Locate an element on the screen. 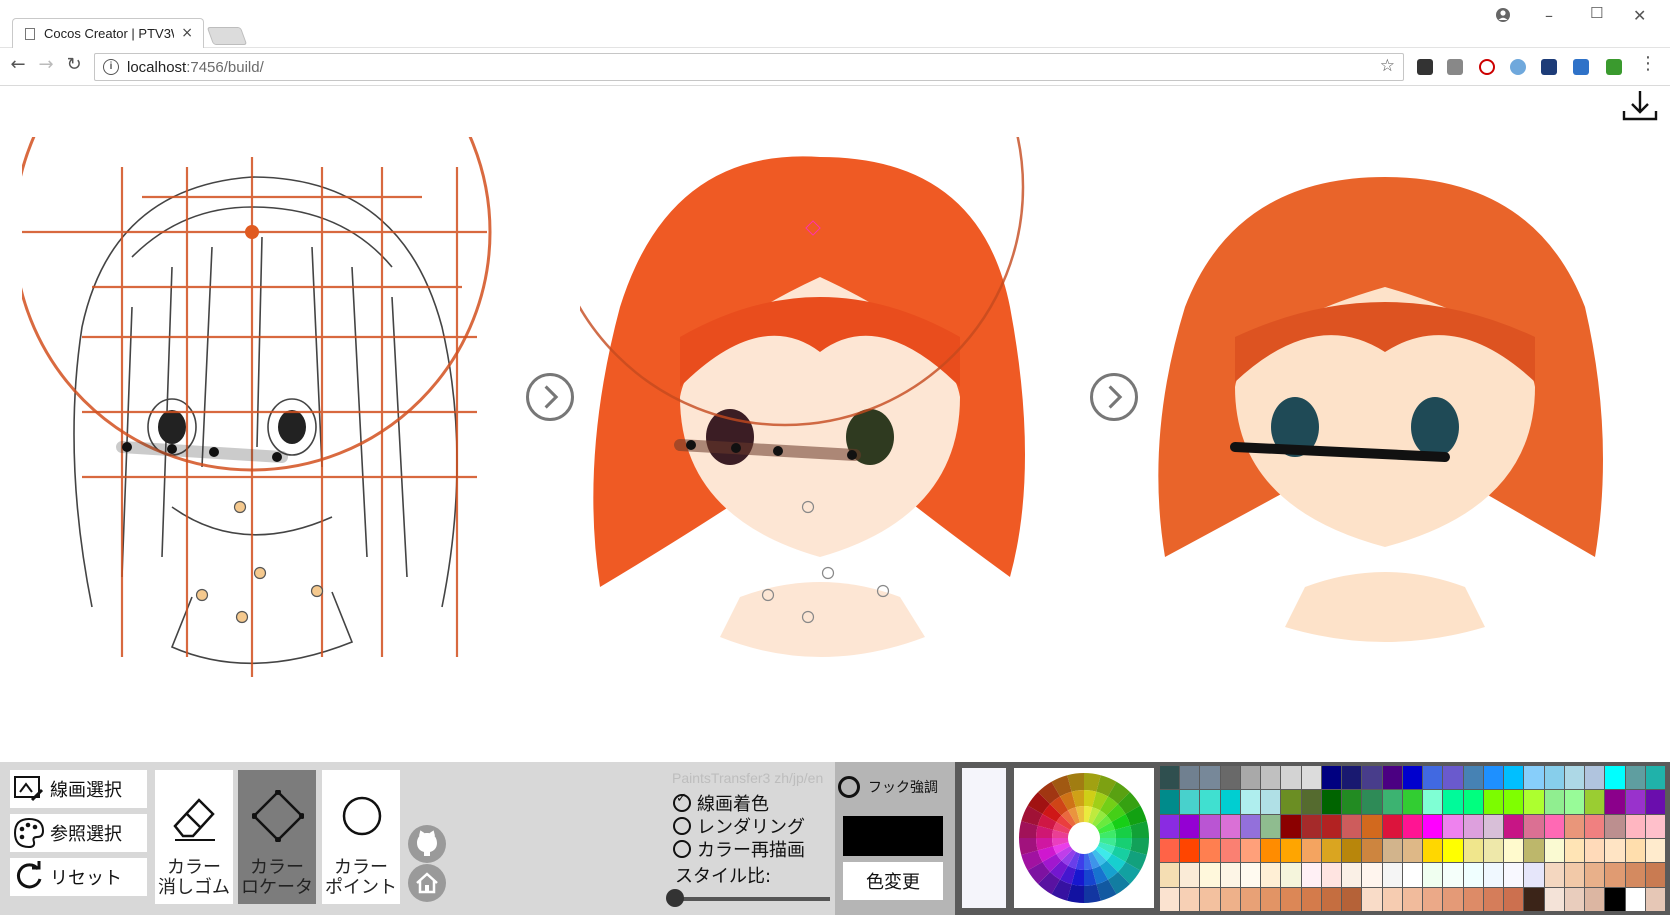 This screenshot has height=915, width=1670. hook-emphasis-option: フック強調 is located at coordinates (888, 787).